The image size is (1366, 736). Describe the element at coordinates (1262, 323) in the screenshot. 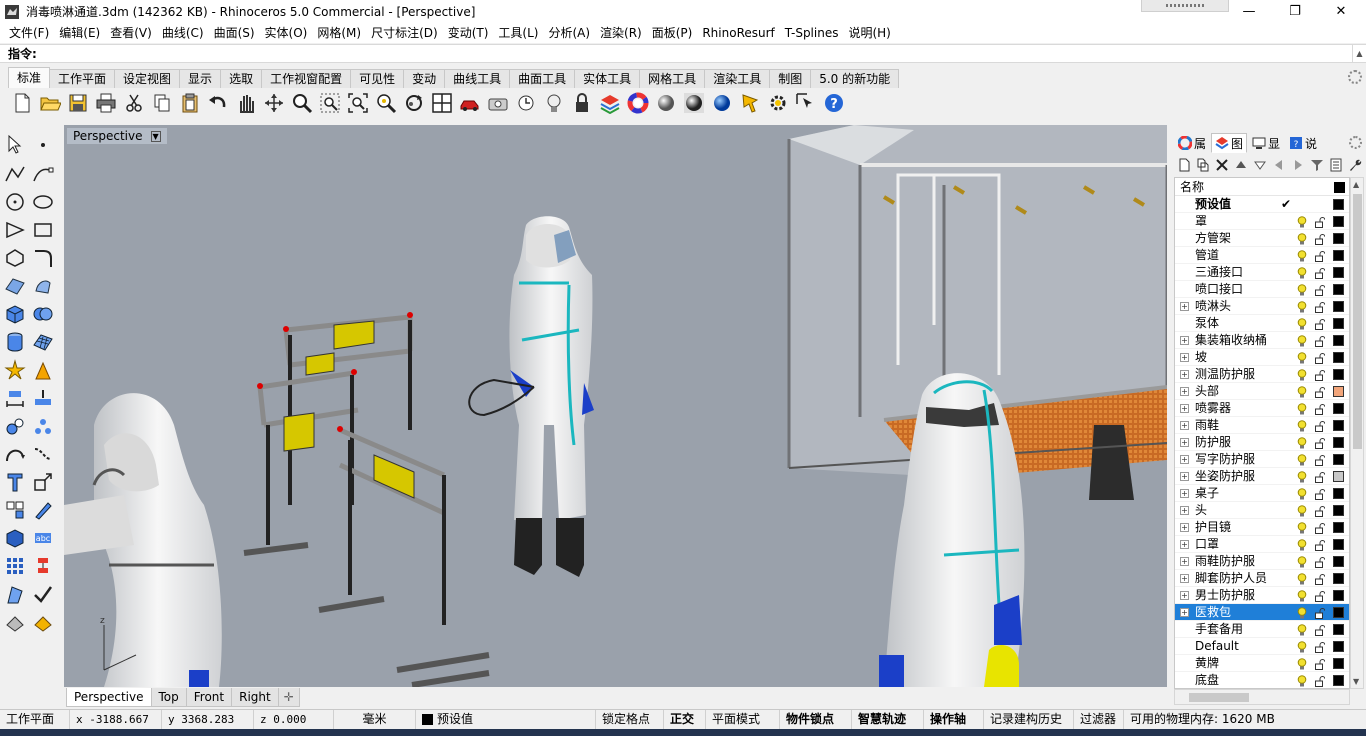

I see `layer-row: 泵体` at that location.